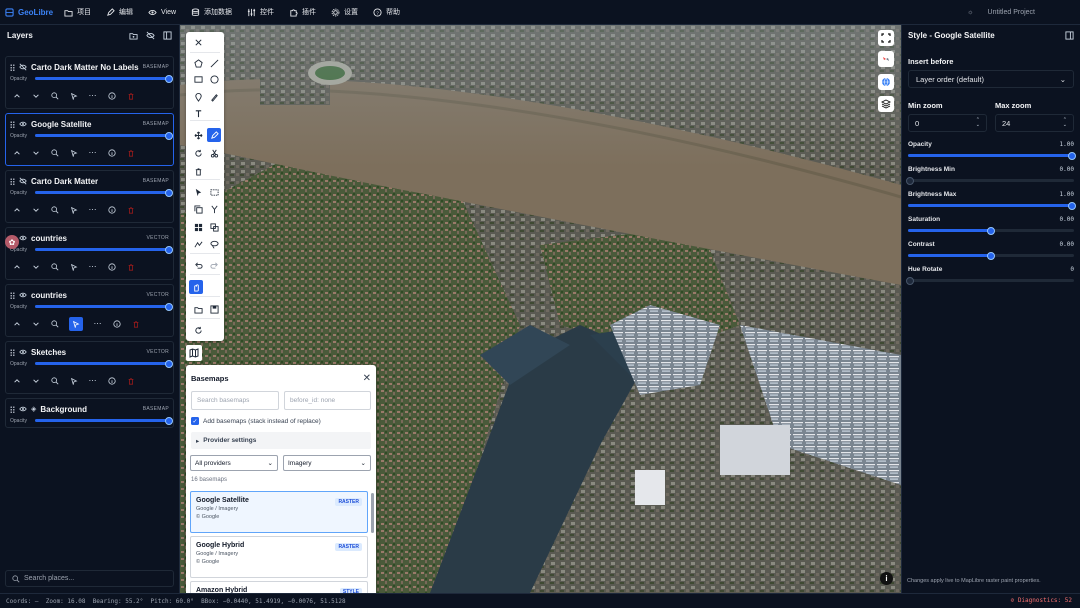 Image resolution: width=1080 pixels, height=608 pixels. What do you see at coordinates (214, 97) in the screenshot?
I see `freehand-icon` at bounding box center [214, 97].